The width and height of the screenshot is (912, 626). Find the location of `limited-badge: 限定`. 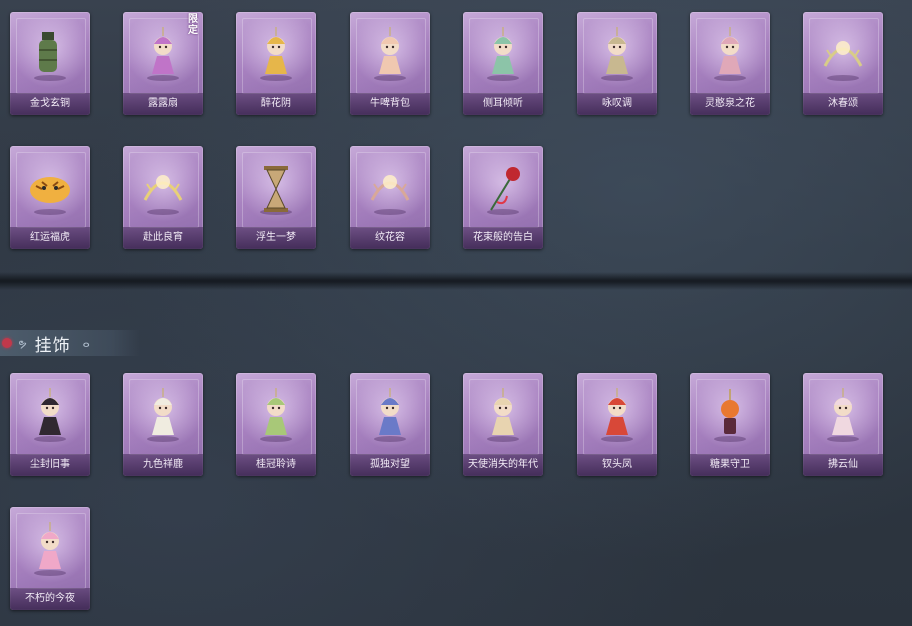

limited-badge: 限定 is located at coordinates (193, 25).